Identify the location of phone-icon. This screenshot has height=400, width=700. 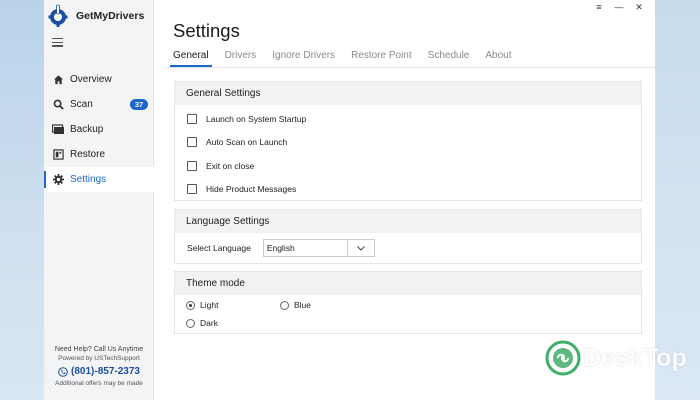
(63, 371).